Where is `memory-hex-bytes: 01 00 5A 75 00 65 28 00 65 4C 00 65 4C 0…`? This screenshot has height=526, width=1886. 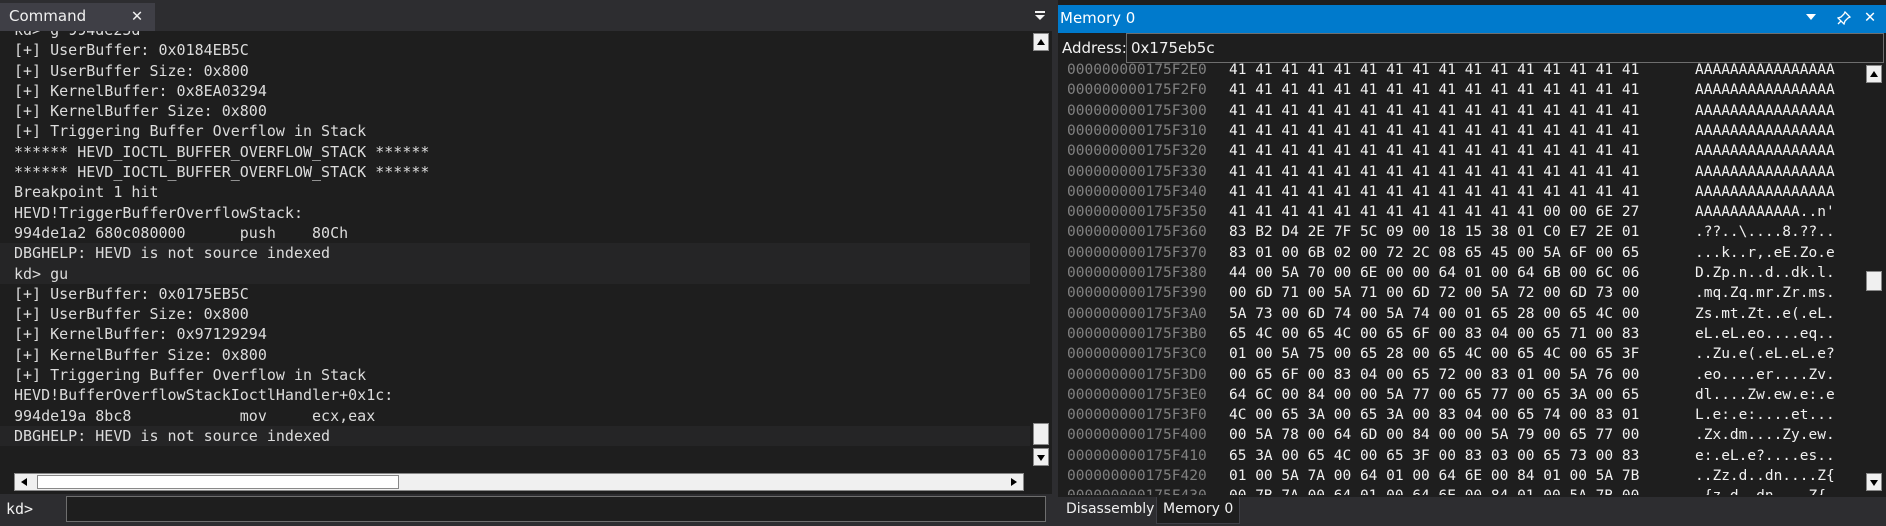
memory-hex-bytes: 01 00 5A 75 00 65 28 00 65 4C 00 65 4C 0… is located at coordinates (1434, 354).